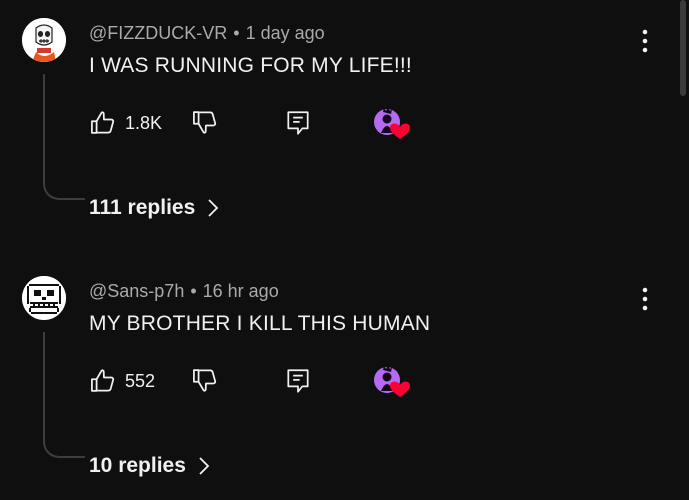  What do you see at coordinates (137, 465) in the screenshot?
I see `replies-count-label: 10 replies` at bounding box center [137, 465].